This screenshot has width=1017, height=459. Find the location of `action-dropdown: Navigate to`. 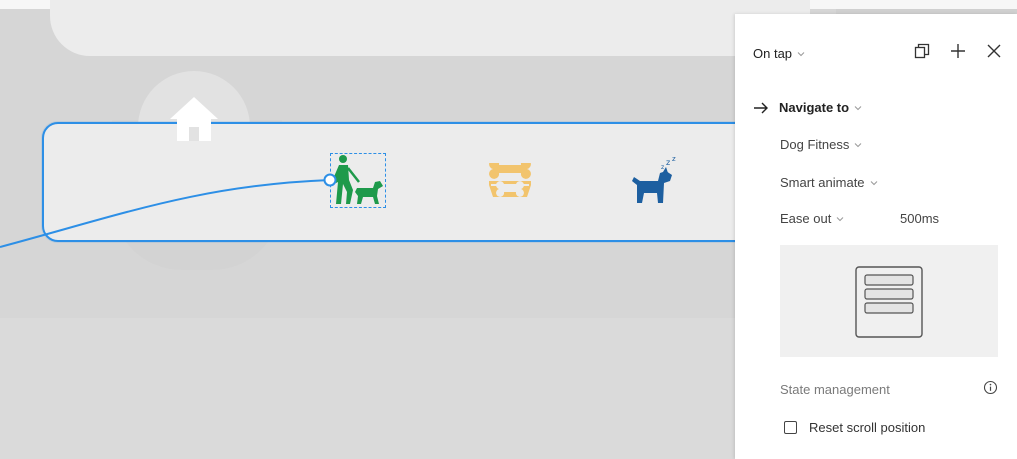

action-dropdown: Navigate to is located at coordinates (807, 107).